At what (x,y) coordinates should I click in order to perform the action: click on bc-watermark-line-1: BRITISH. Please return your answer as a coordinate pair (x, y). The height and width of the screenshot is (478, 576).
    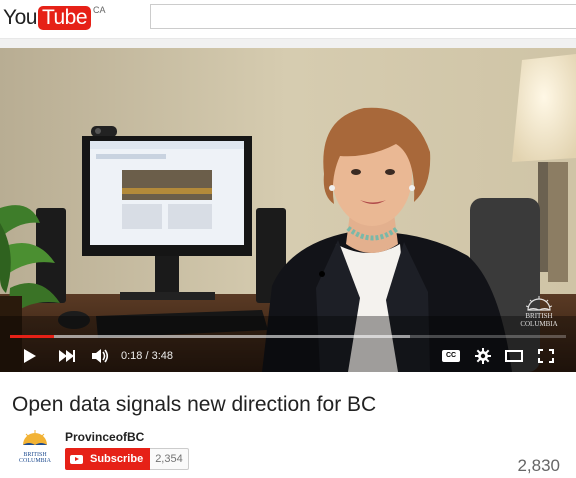
    Looking at the image, I should click on (539, 316).